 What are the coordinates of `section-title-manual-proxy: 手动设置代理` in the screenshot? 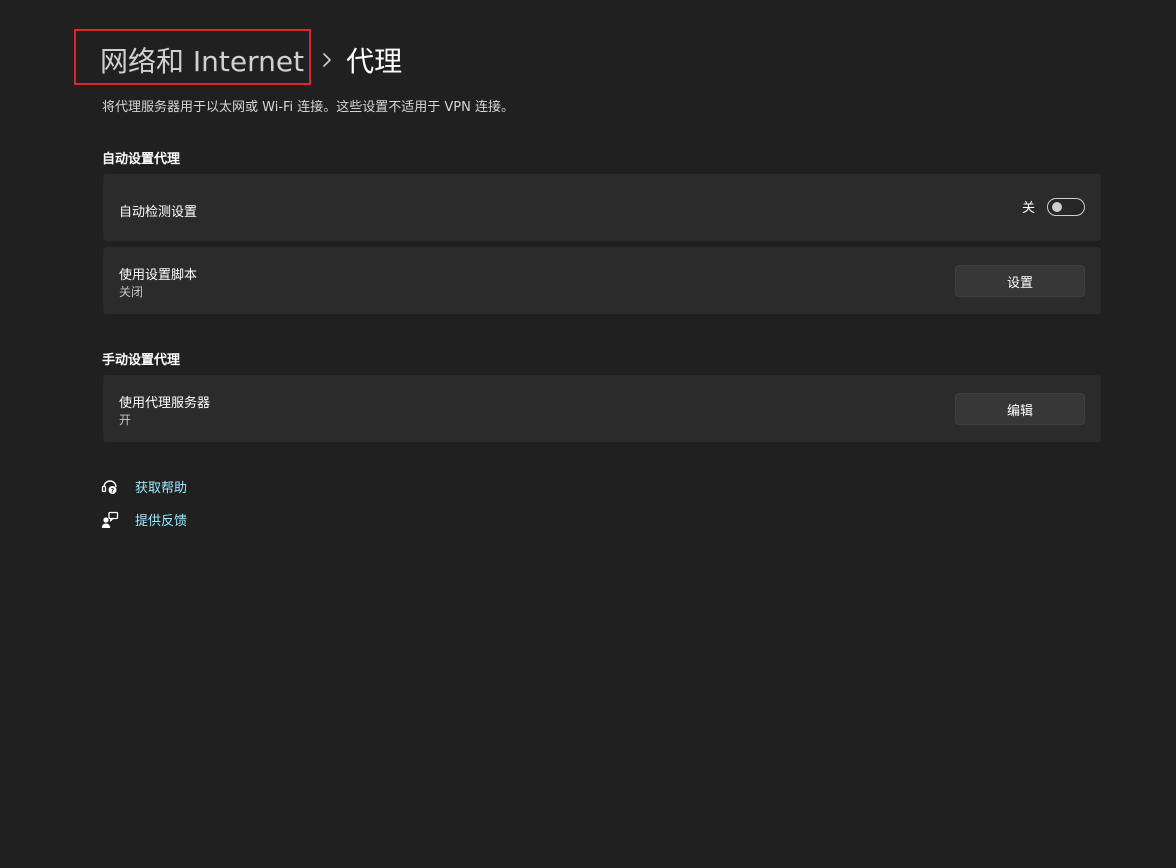 It's located at (141, 360).